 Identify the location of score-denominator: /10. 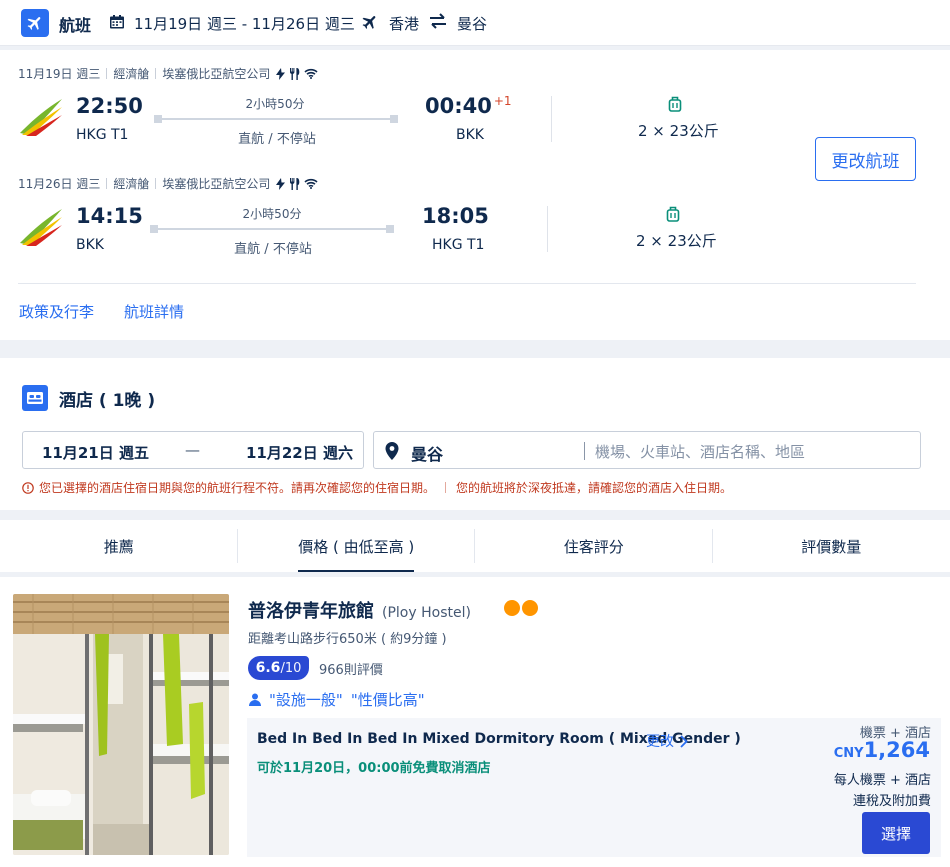
(291, 668).